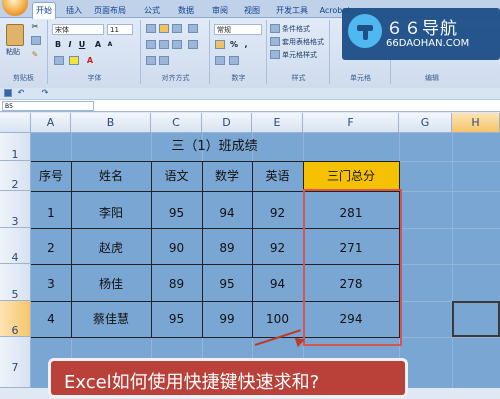 Image resolution: width=500 pixels, height=399 pixels. Describe the element at coordinates (15, 209) in the screenshot. I see `row-header-3: 3` at that location.